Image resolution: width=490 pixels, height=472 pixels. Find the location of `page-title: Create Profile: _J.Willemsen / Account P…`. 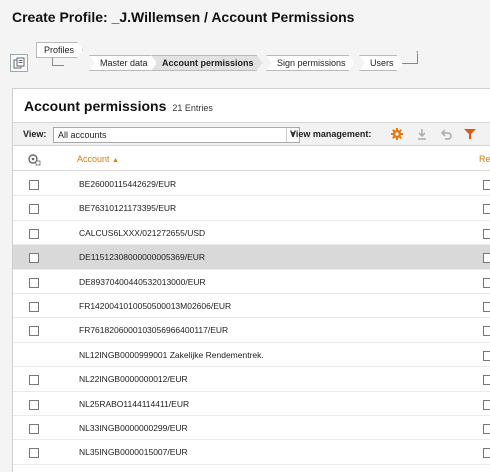

page-title: Create Profile: _J.Willemsen / Account P… is located at coordinates (183, 17).